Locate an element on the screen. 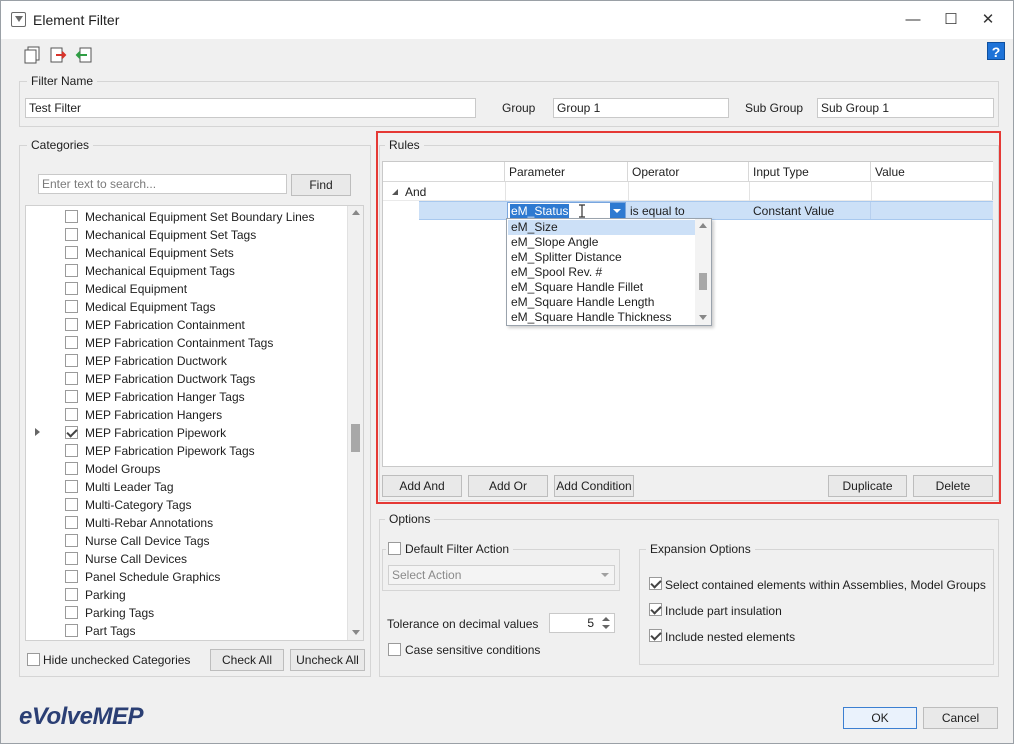 Image resolution: width=1014 pixels, height=744 pixels. category-label: MEP Fabrication Containment is located at coordinates (165, 325).